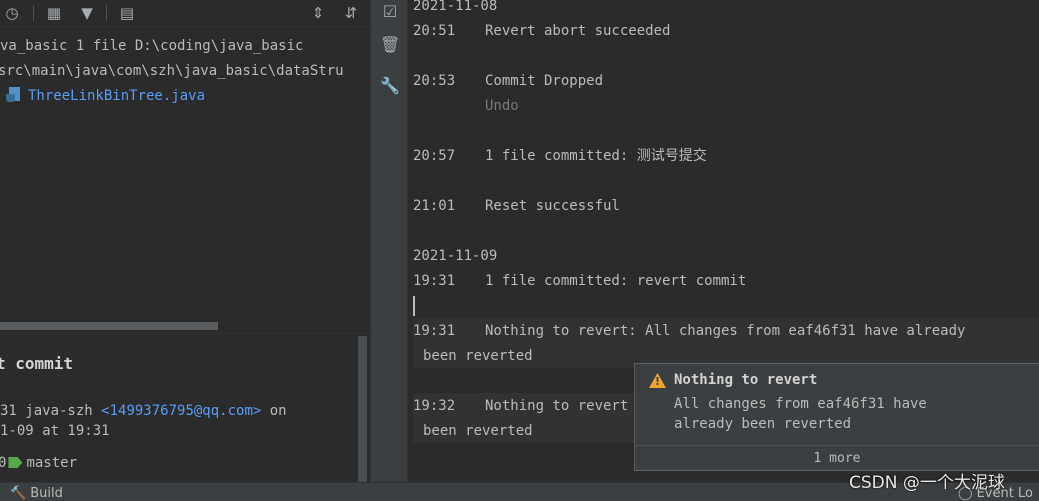 This screenshot has width=1039, height=501. Describe the element at coordinates (181, 411) in the screenshot. I see `author-email-link: <1499376795@qq.com>` at that location.